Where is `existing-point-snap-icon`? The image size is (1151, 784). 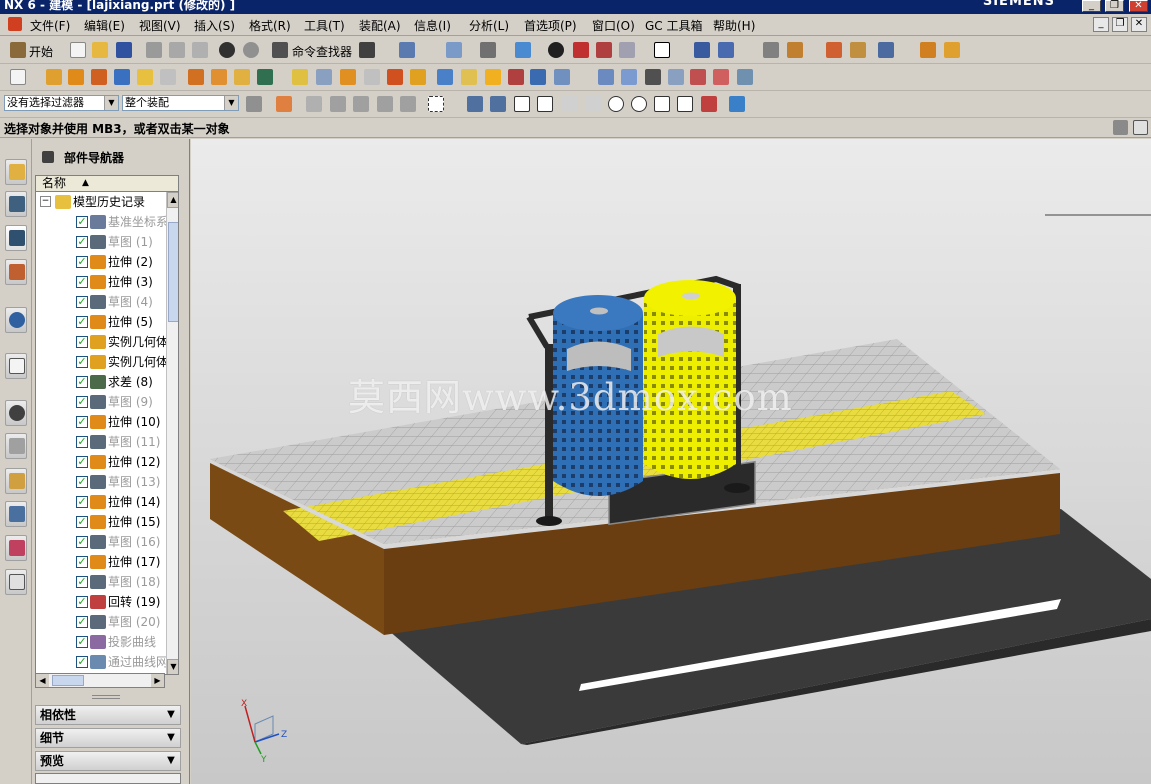 existing-point-snap-icon is located at coordinates (662, 104).